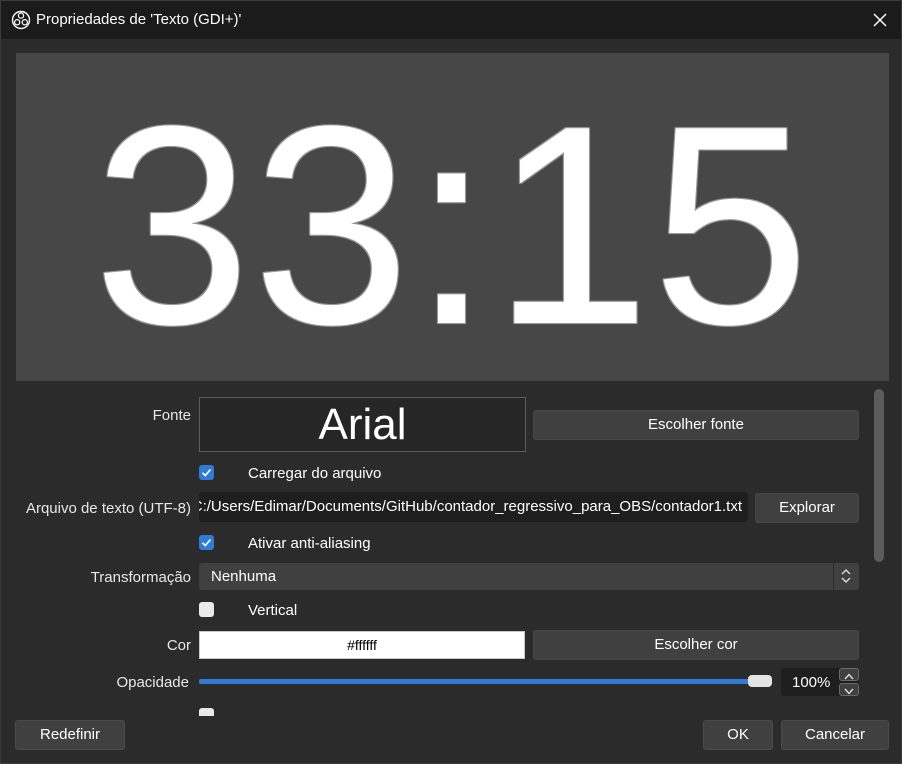 This screenshot has width=902, height=764. Describe the element at coordinates (696, 425) in the screenshot. I see `choose-font-button: Escolher fonte` at that location.